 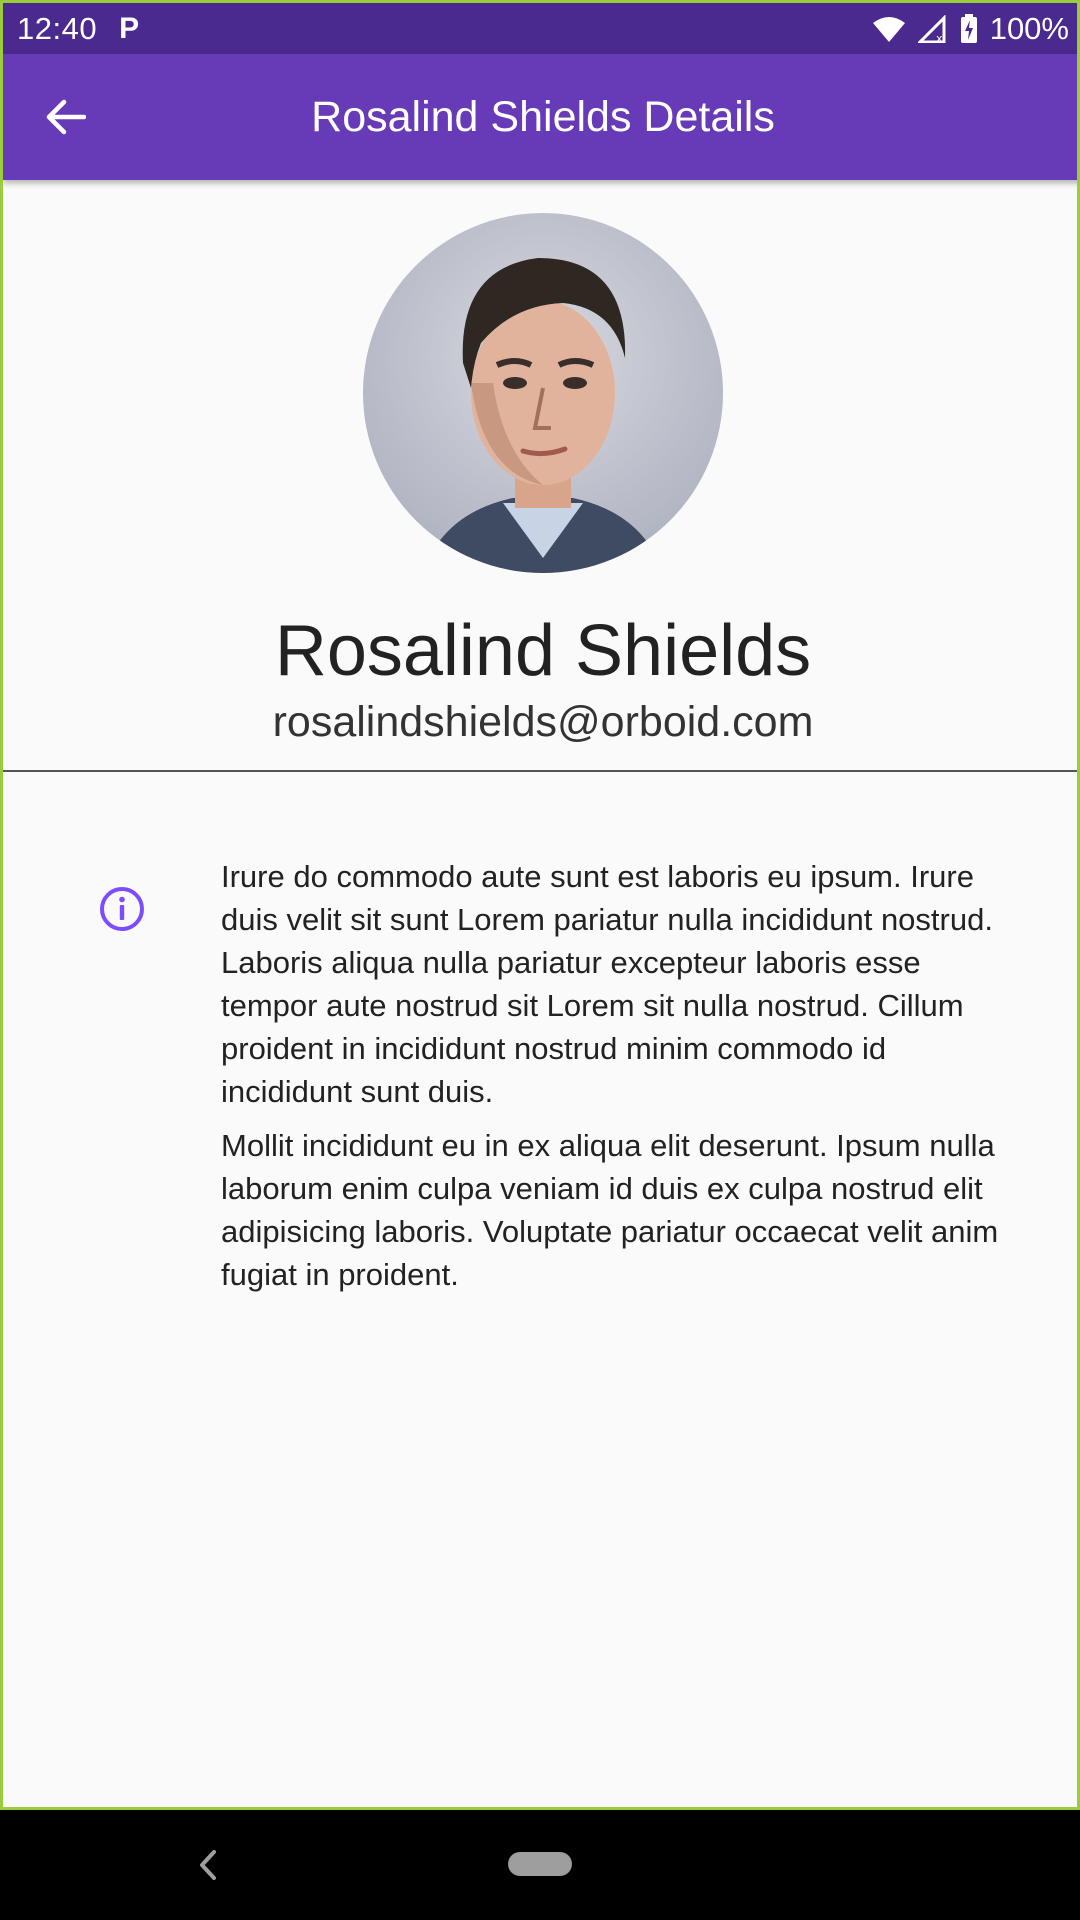 I want to click on status-time: 12:40, so click(x=57, y=28).